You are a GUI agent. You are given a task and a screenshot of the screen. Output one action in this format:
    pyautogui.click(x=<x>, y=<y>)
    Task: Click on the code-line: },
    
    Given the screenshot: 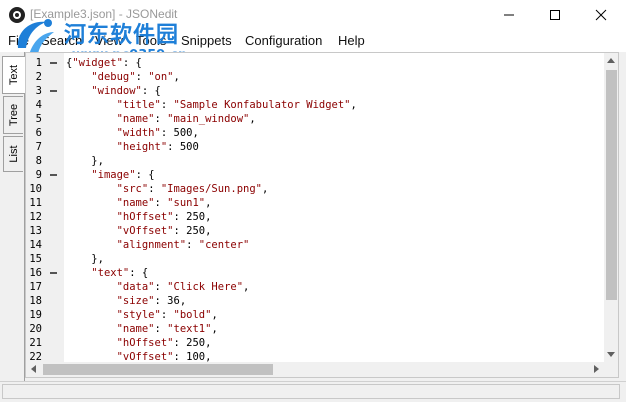 What is the action you would take?
    pyautogui.click(x=85, y=161)
    